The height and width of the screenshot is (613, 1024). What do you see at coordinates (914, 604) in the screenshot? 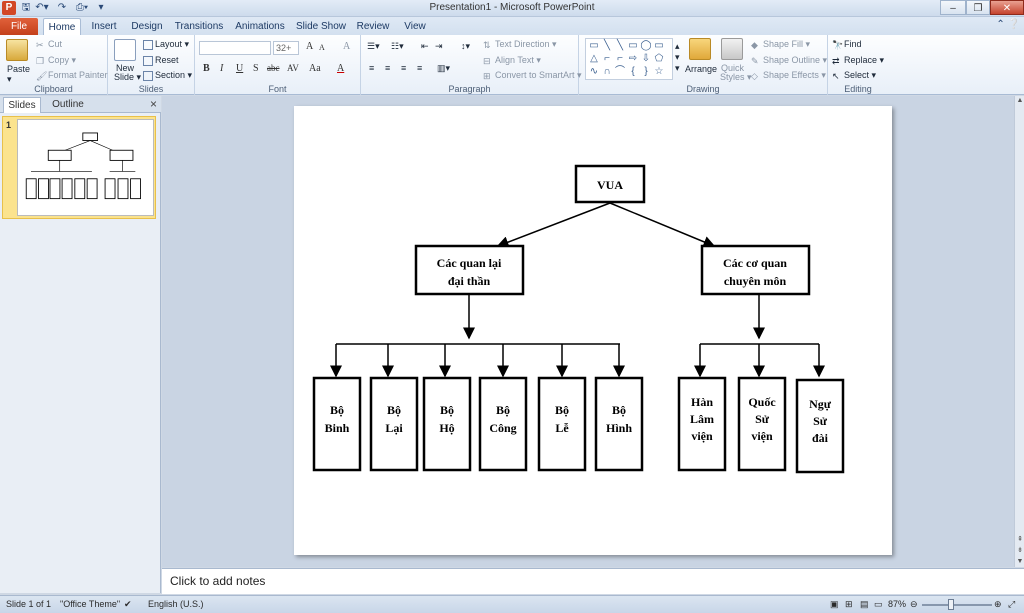
I see `zoom-out-icon: ⊖` at bounding box center [914, 604].